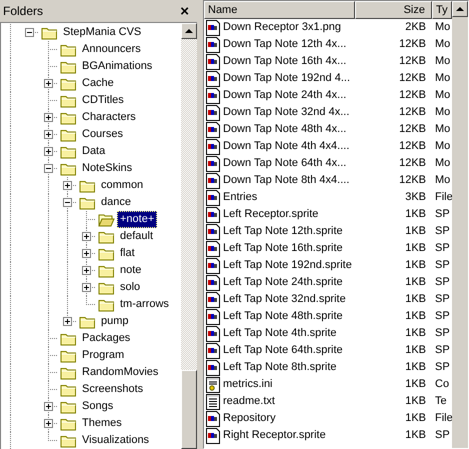 This screenshot has width=469, height=449. What do you see at coordinates (442, 350) in the screenshot?
I see `file-type: SP` at bounding box center [442, 350].